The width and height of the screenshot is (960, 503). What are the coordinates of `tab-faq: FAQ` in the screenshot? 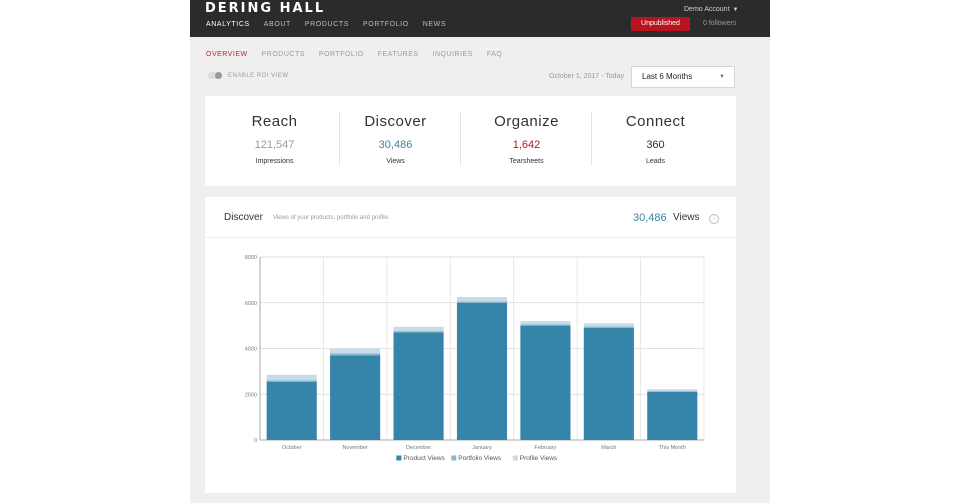 It's located at (495, 54).